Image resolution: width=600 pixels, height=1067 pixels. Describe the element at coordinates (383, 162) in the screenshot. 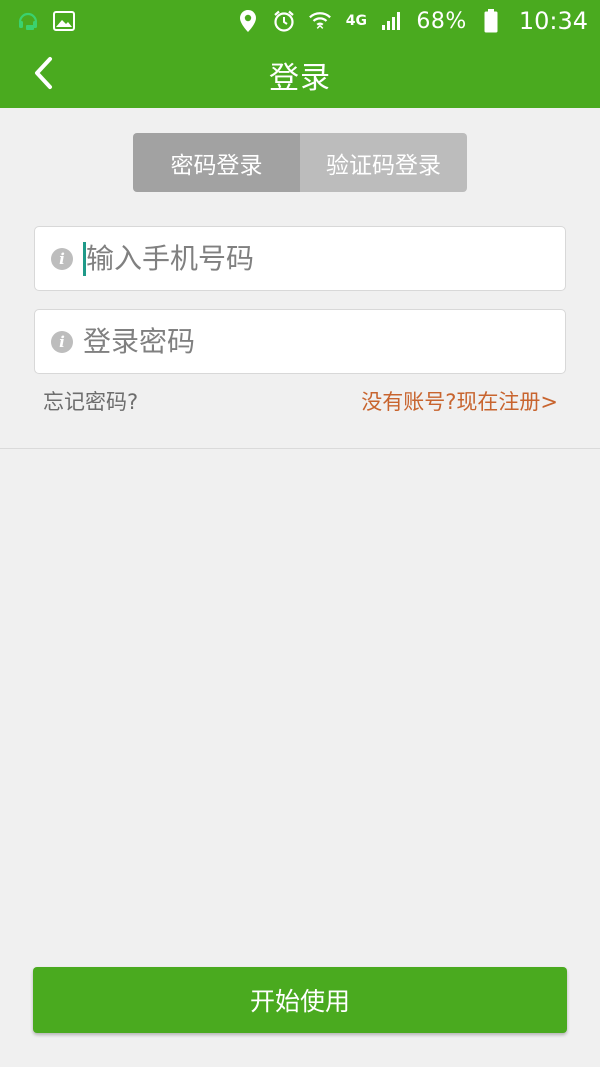

I see `tab-code-login: 验证码登录` at that location.